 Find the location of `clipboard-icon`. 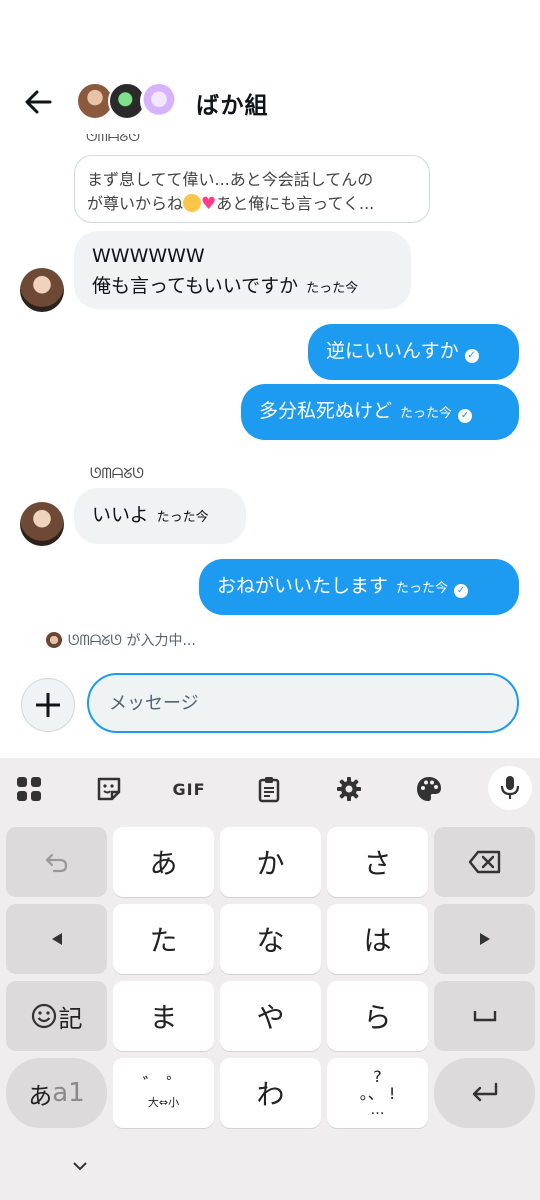

clipboard-icon is located at coordinates (269, 790).